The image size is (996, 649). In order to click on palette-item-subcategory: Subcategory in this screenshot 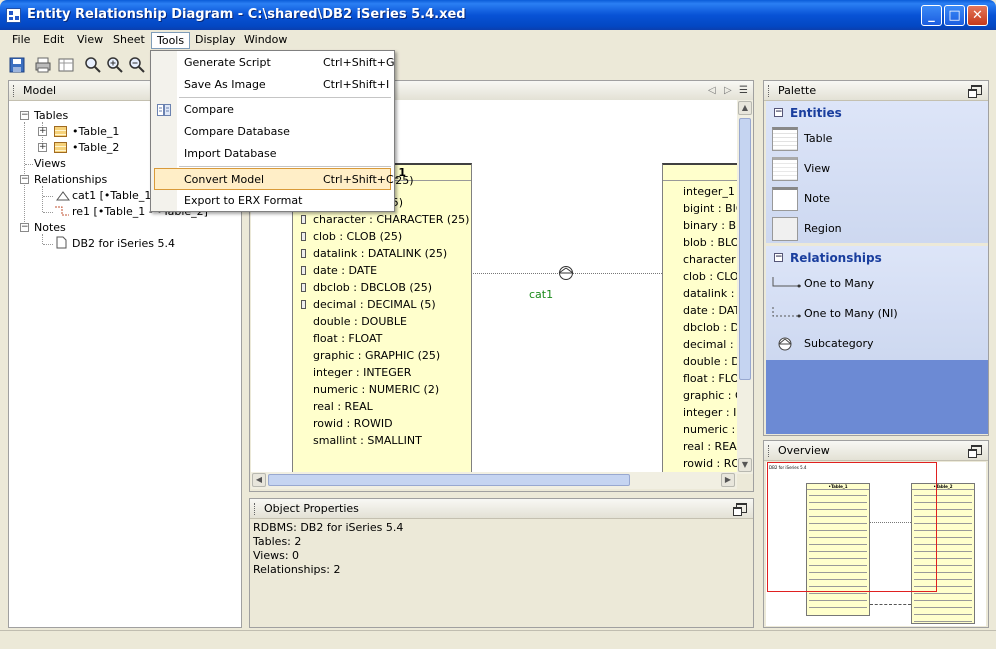, I will do `click(877, 344)`.